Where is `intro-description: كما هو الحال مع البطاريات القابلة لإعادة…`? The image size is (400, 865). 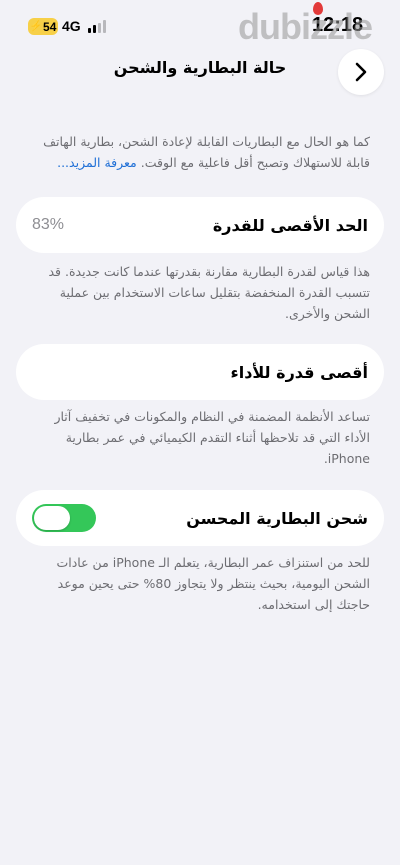
intro-description: كما هو الحال مع البطاريات القابلة لإعادة… is located at coordinates (200, 152).